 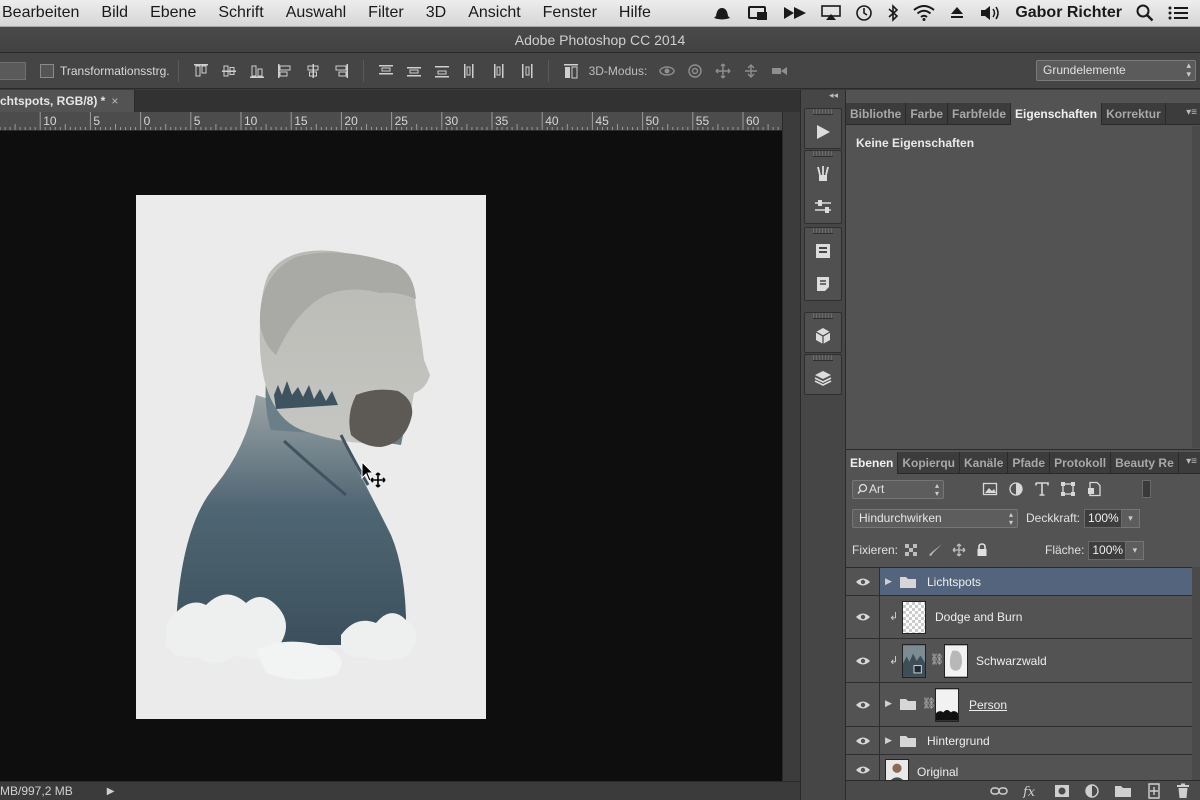 What do you see at coordinates (823, 335) in the screenshot?
I see `dock-3d-button` at bounding box center [823, 335].